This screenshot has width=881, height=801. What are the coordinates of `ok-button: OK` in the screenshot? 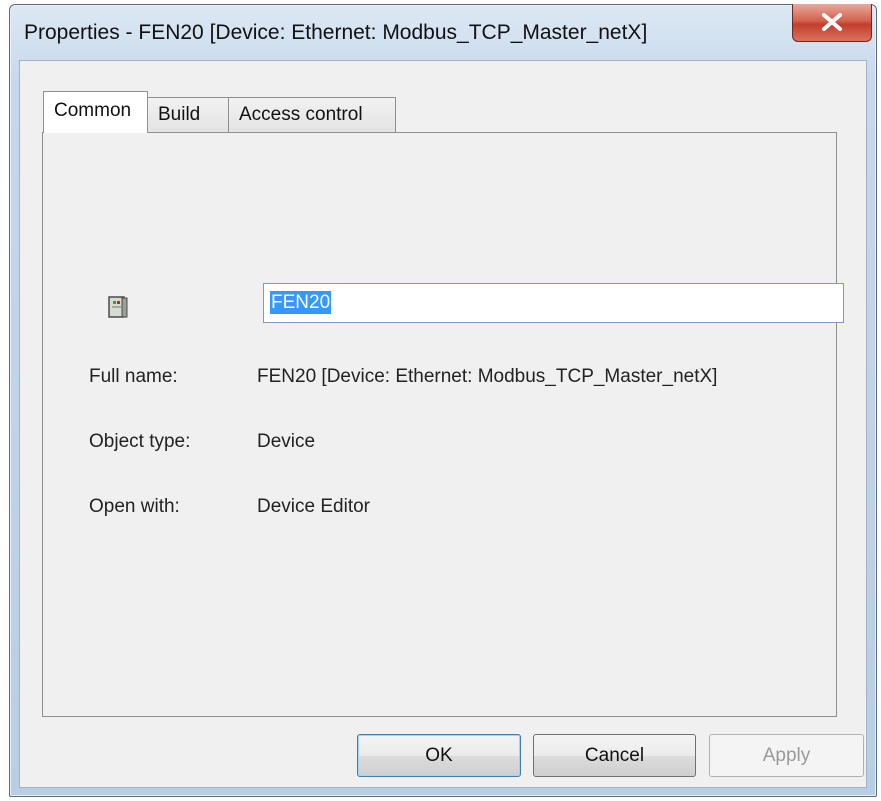 It's located at (439, 755).